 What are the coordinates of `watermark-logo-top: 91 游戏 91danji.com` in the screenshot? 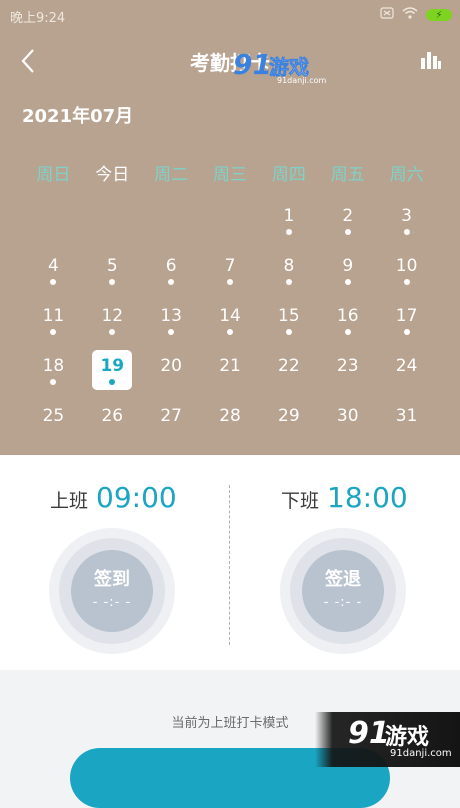 It's located at (280, 67).